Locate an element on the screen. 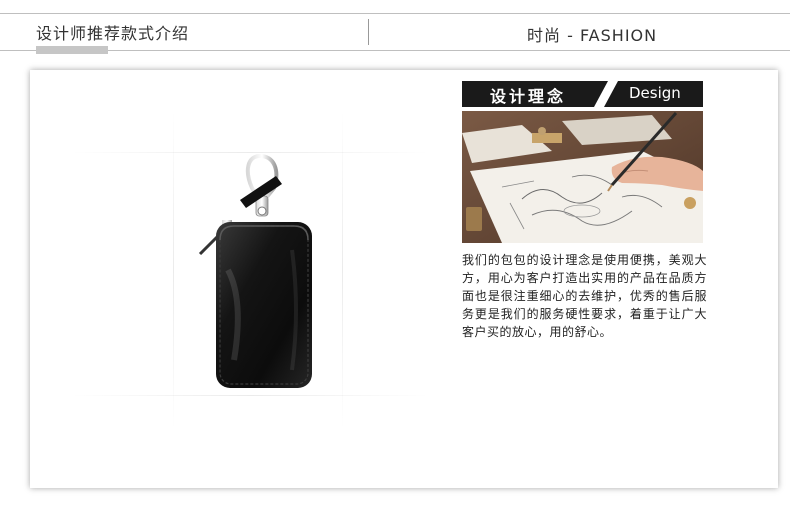 The width and height of the screenshot is (790, 519). design-banner: 设计理念 Design is located at coordinates (582, 94).